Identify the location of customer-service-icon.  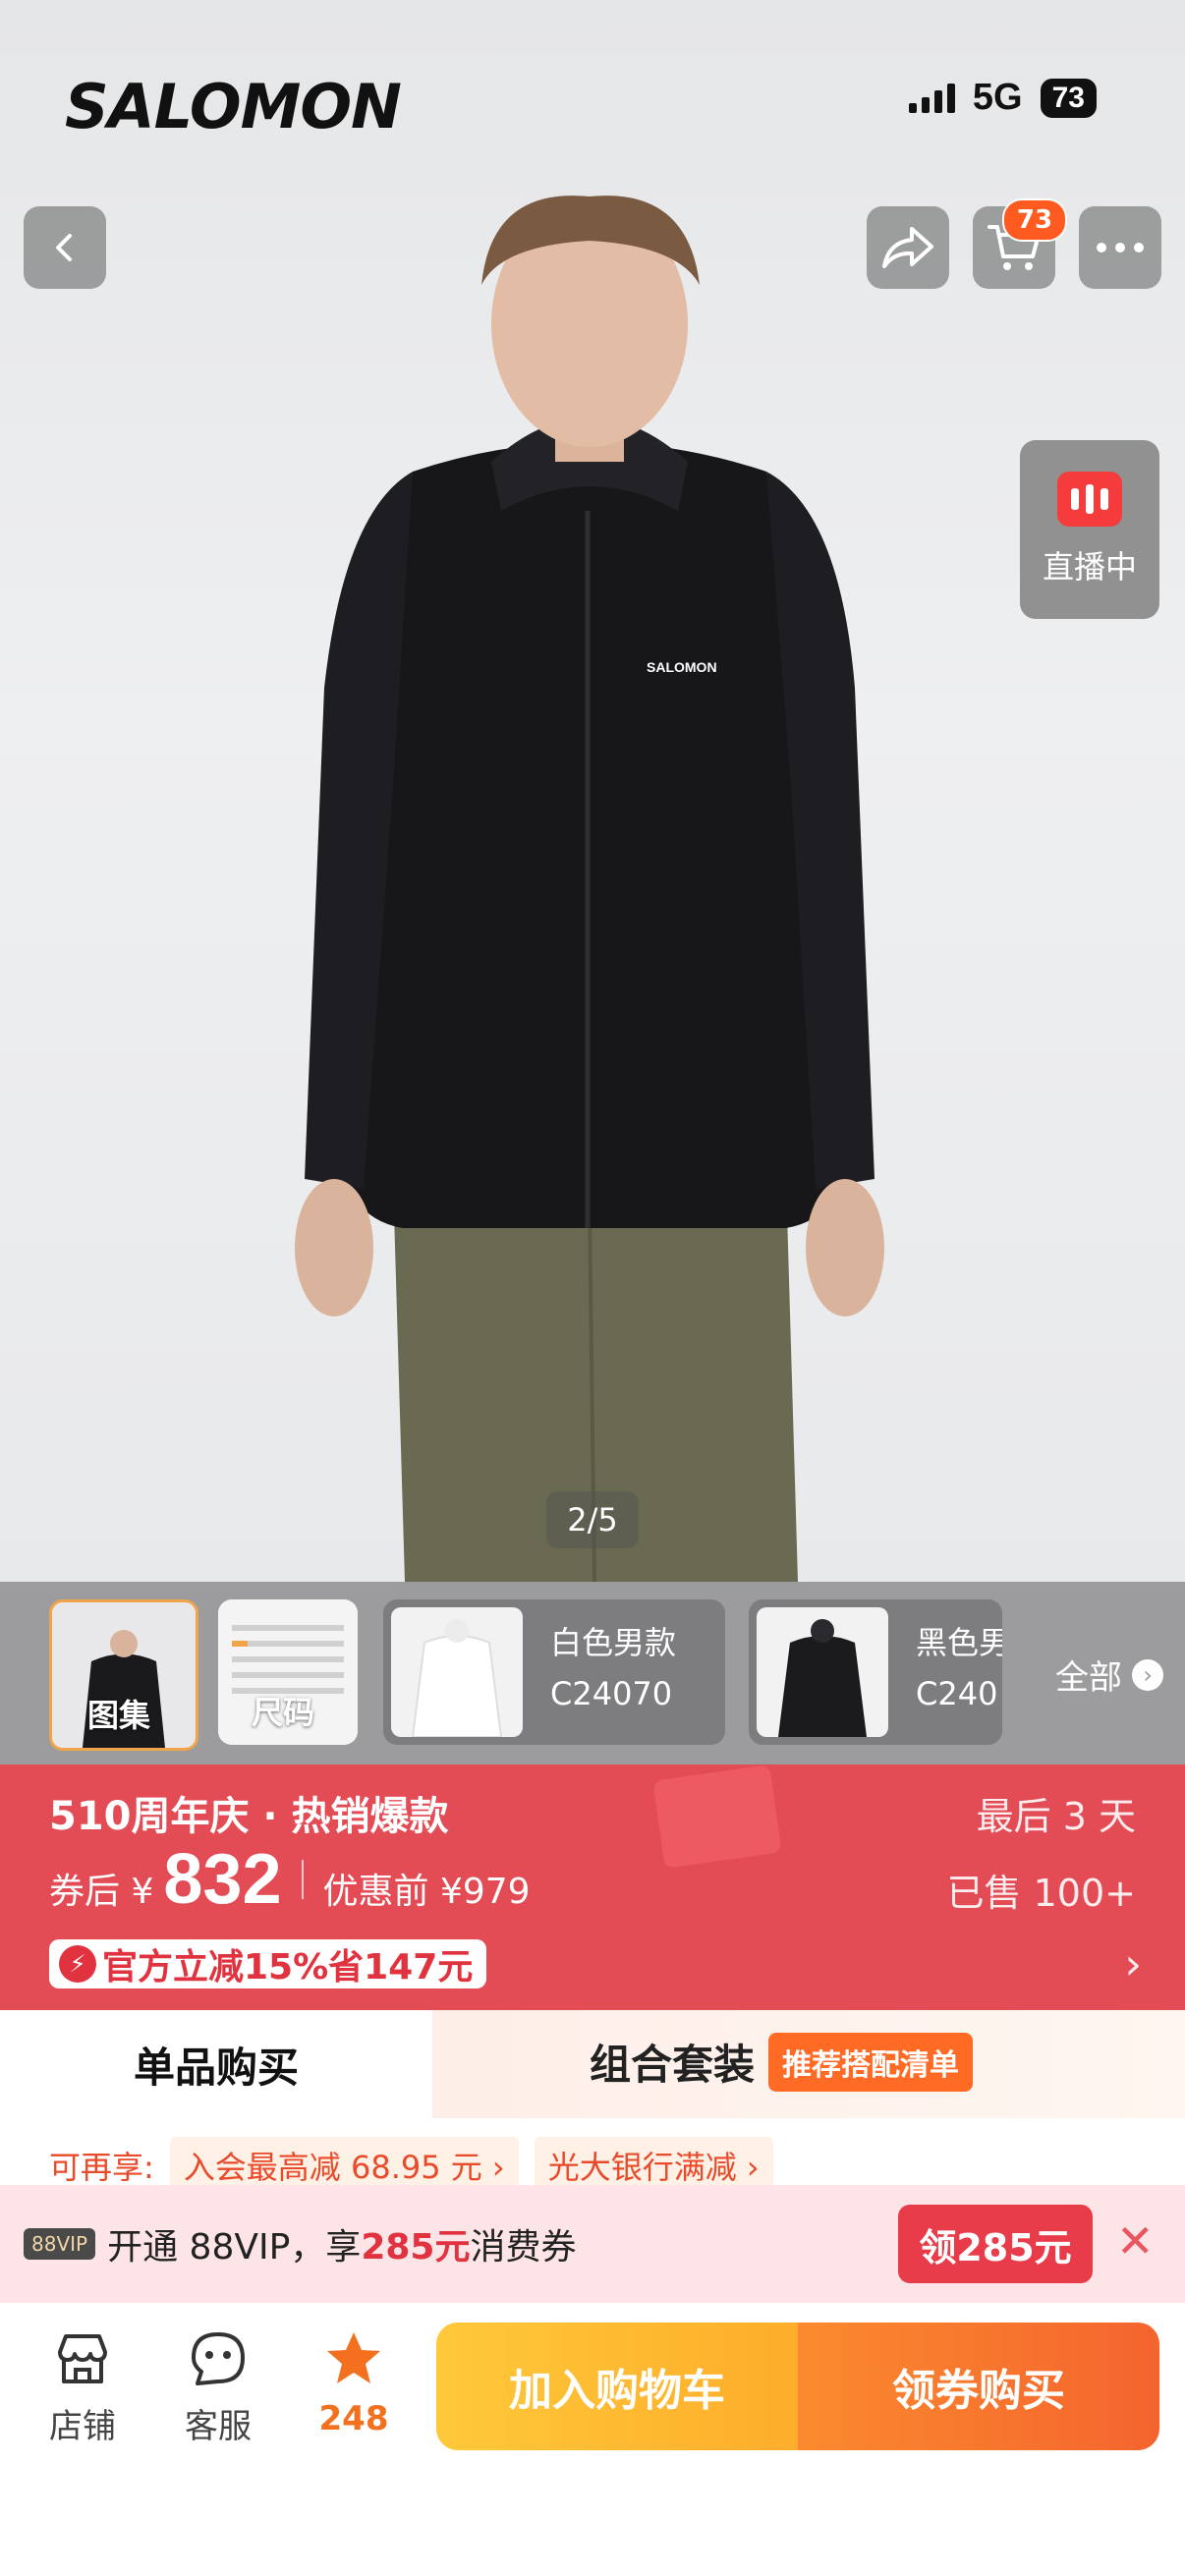
(219, 2358).